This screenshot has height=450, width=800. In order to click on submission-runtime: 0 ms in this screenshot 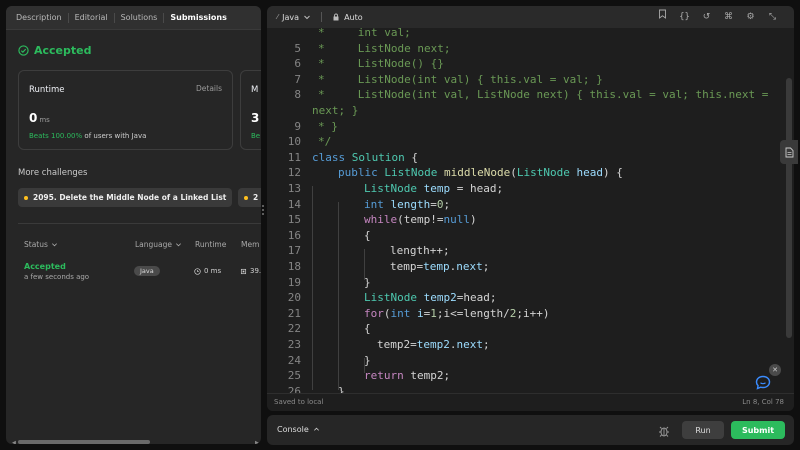, I will do `click(207, 271)`.